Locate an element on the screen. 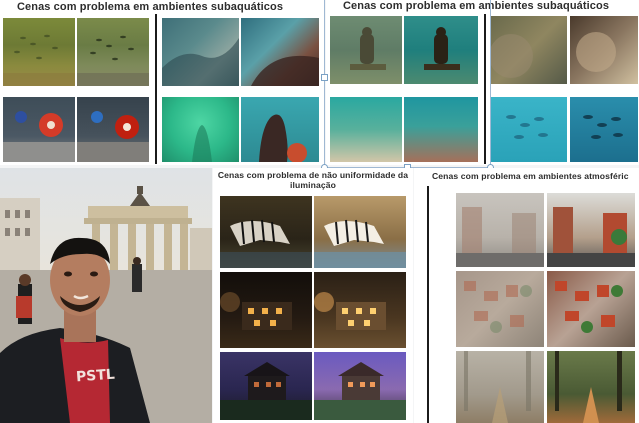 This screenshot has height=423, width=639. image-underwater-statue-green-original is located at coordinates (200, 129).